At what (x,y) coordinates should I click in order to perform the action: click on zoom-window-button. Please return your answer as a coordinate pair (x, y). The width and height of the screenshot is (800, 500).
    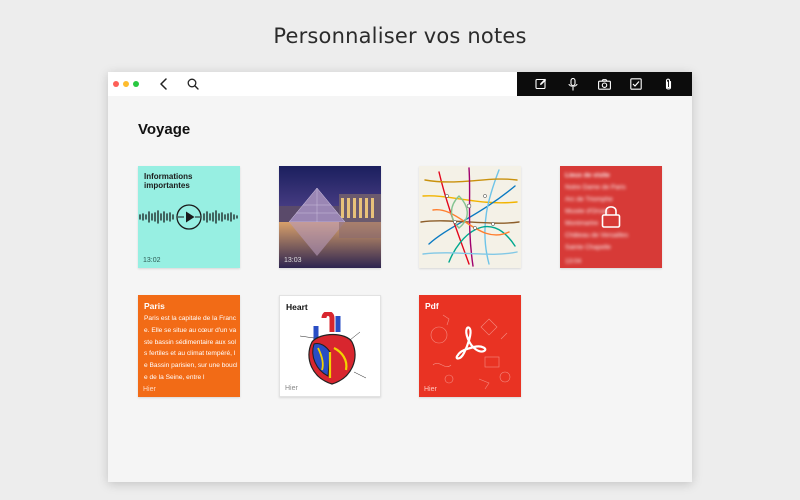
    Looking at the image, I should click on (136, 84).